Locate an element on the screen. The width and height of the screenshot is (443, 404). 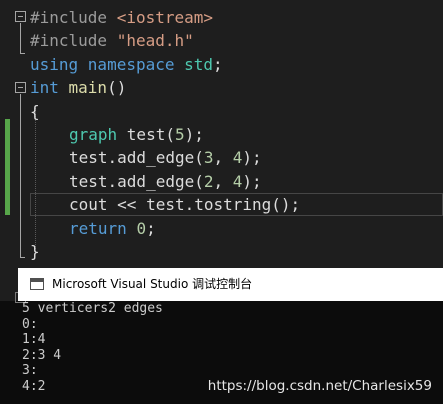
code-token: test( is located at coordinates (150, 134).